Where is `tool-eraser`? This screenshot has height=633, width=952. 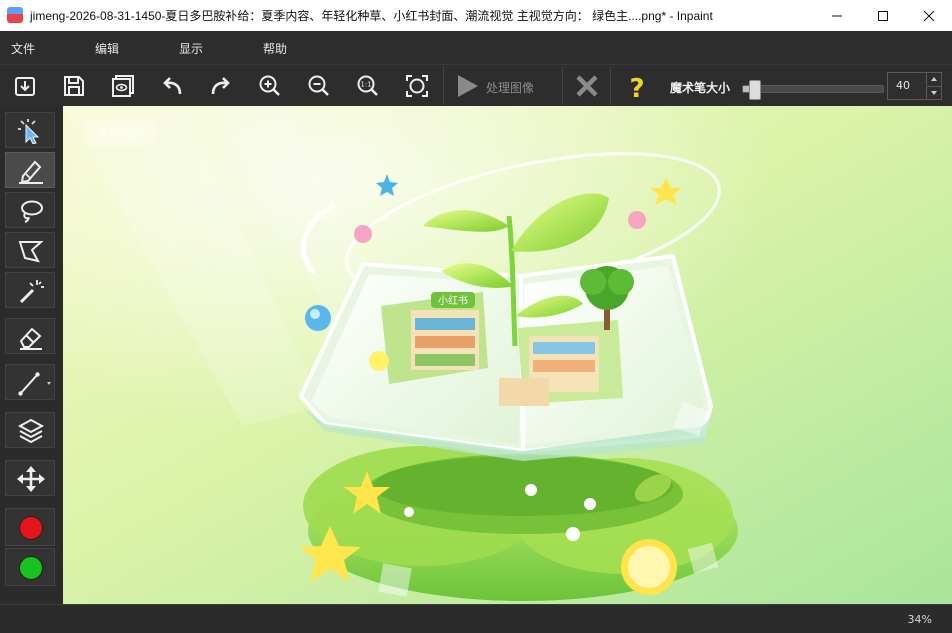
tool-eraser is located at coordinates (30, 336).